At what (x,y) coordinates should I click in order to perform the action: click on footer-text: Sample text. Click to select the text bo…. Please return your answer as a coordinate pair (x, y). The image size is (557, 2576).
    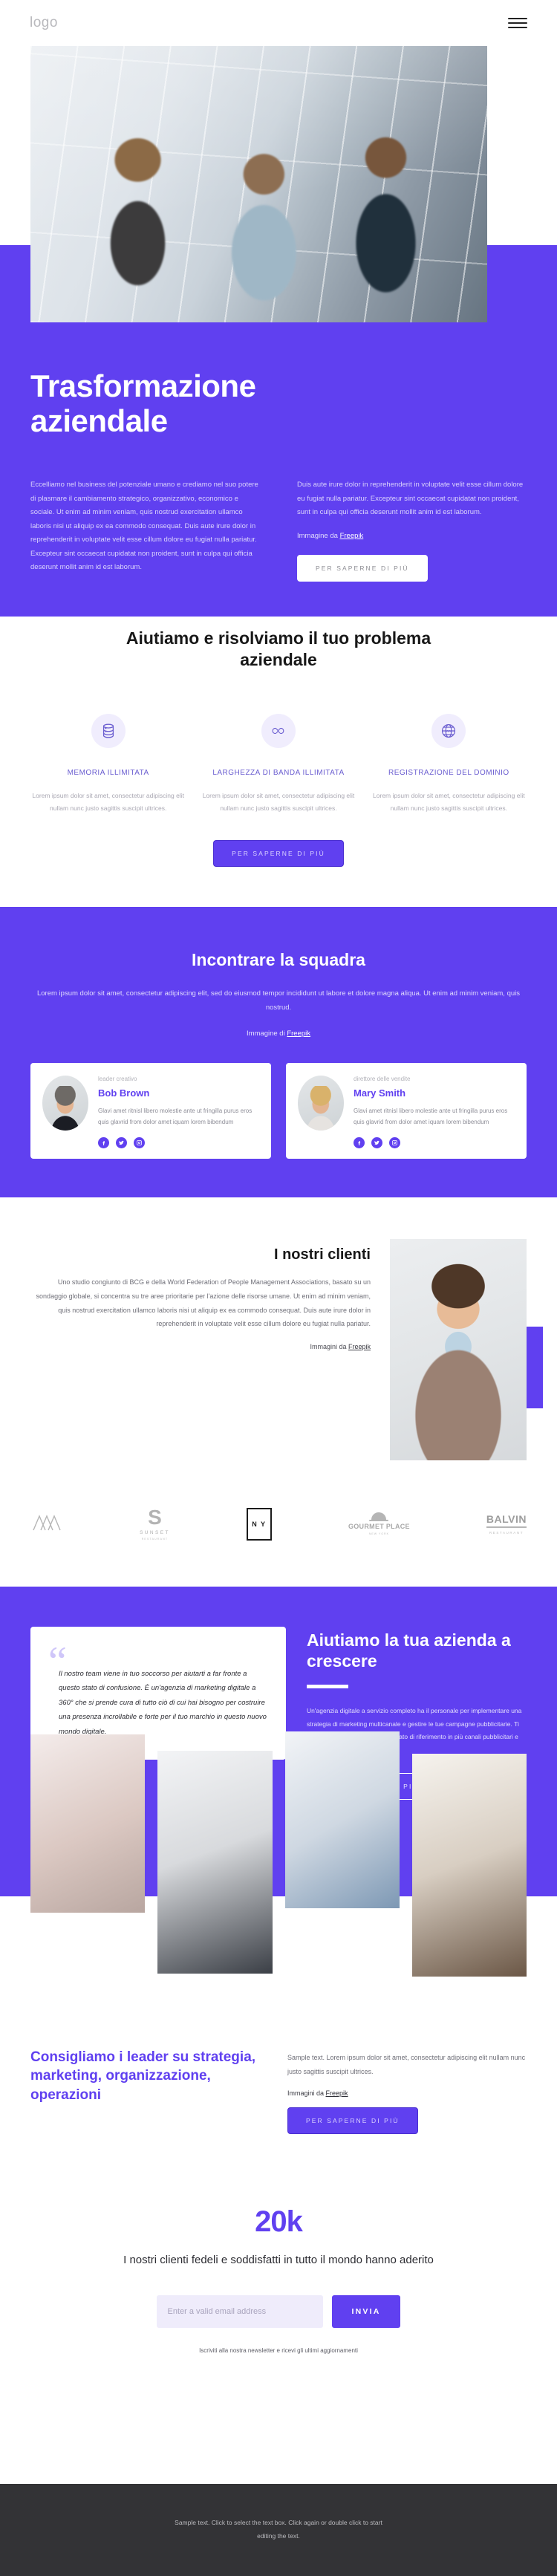
    Looking at the image, I should click on (279, 2529).